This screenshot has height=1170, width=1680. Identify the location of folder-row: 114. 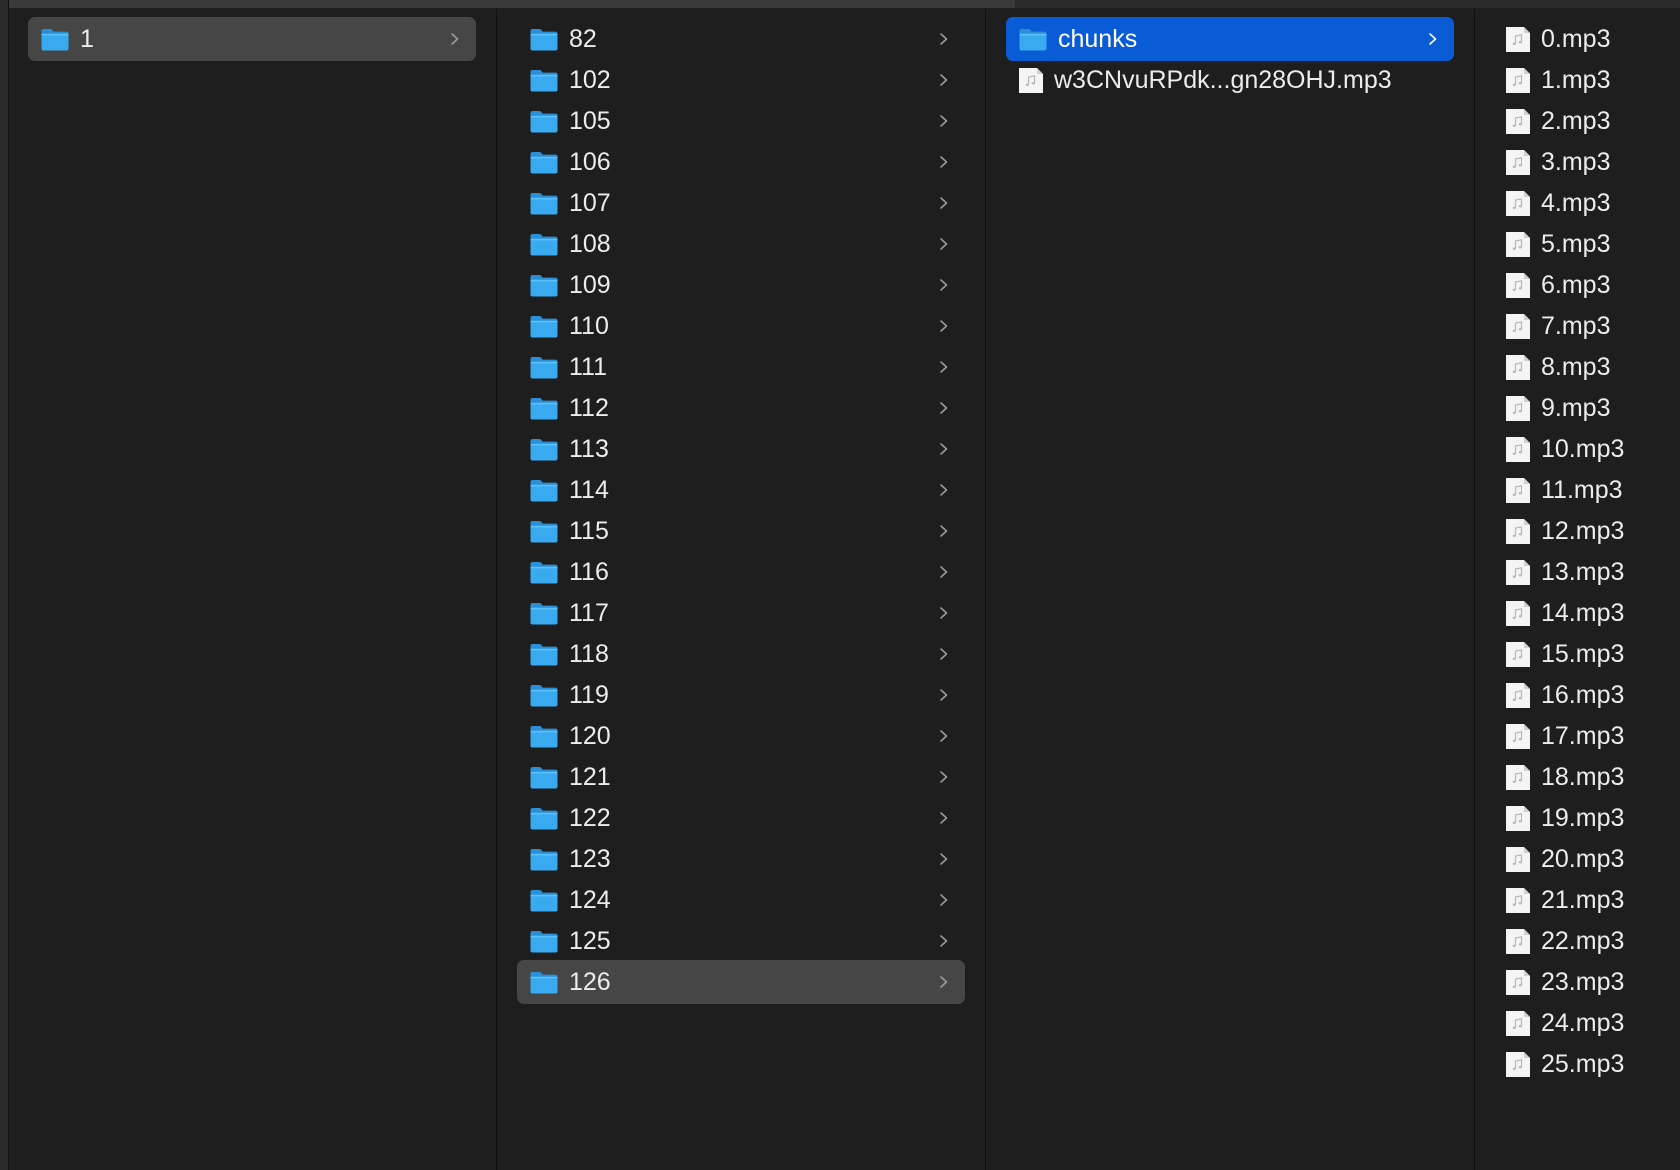
(741, 490).